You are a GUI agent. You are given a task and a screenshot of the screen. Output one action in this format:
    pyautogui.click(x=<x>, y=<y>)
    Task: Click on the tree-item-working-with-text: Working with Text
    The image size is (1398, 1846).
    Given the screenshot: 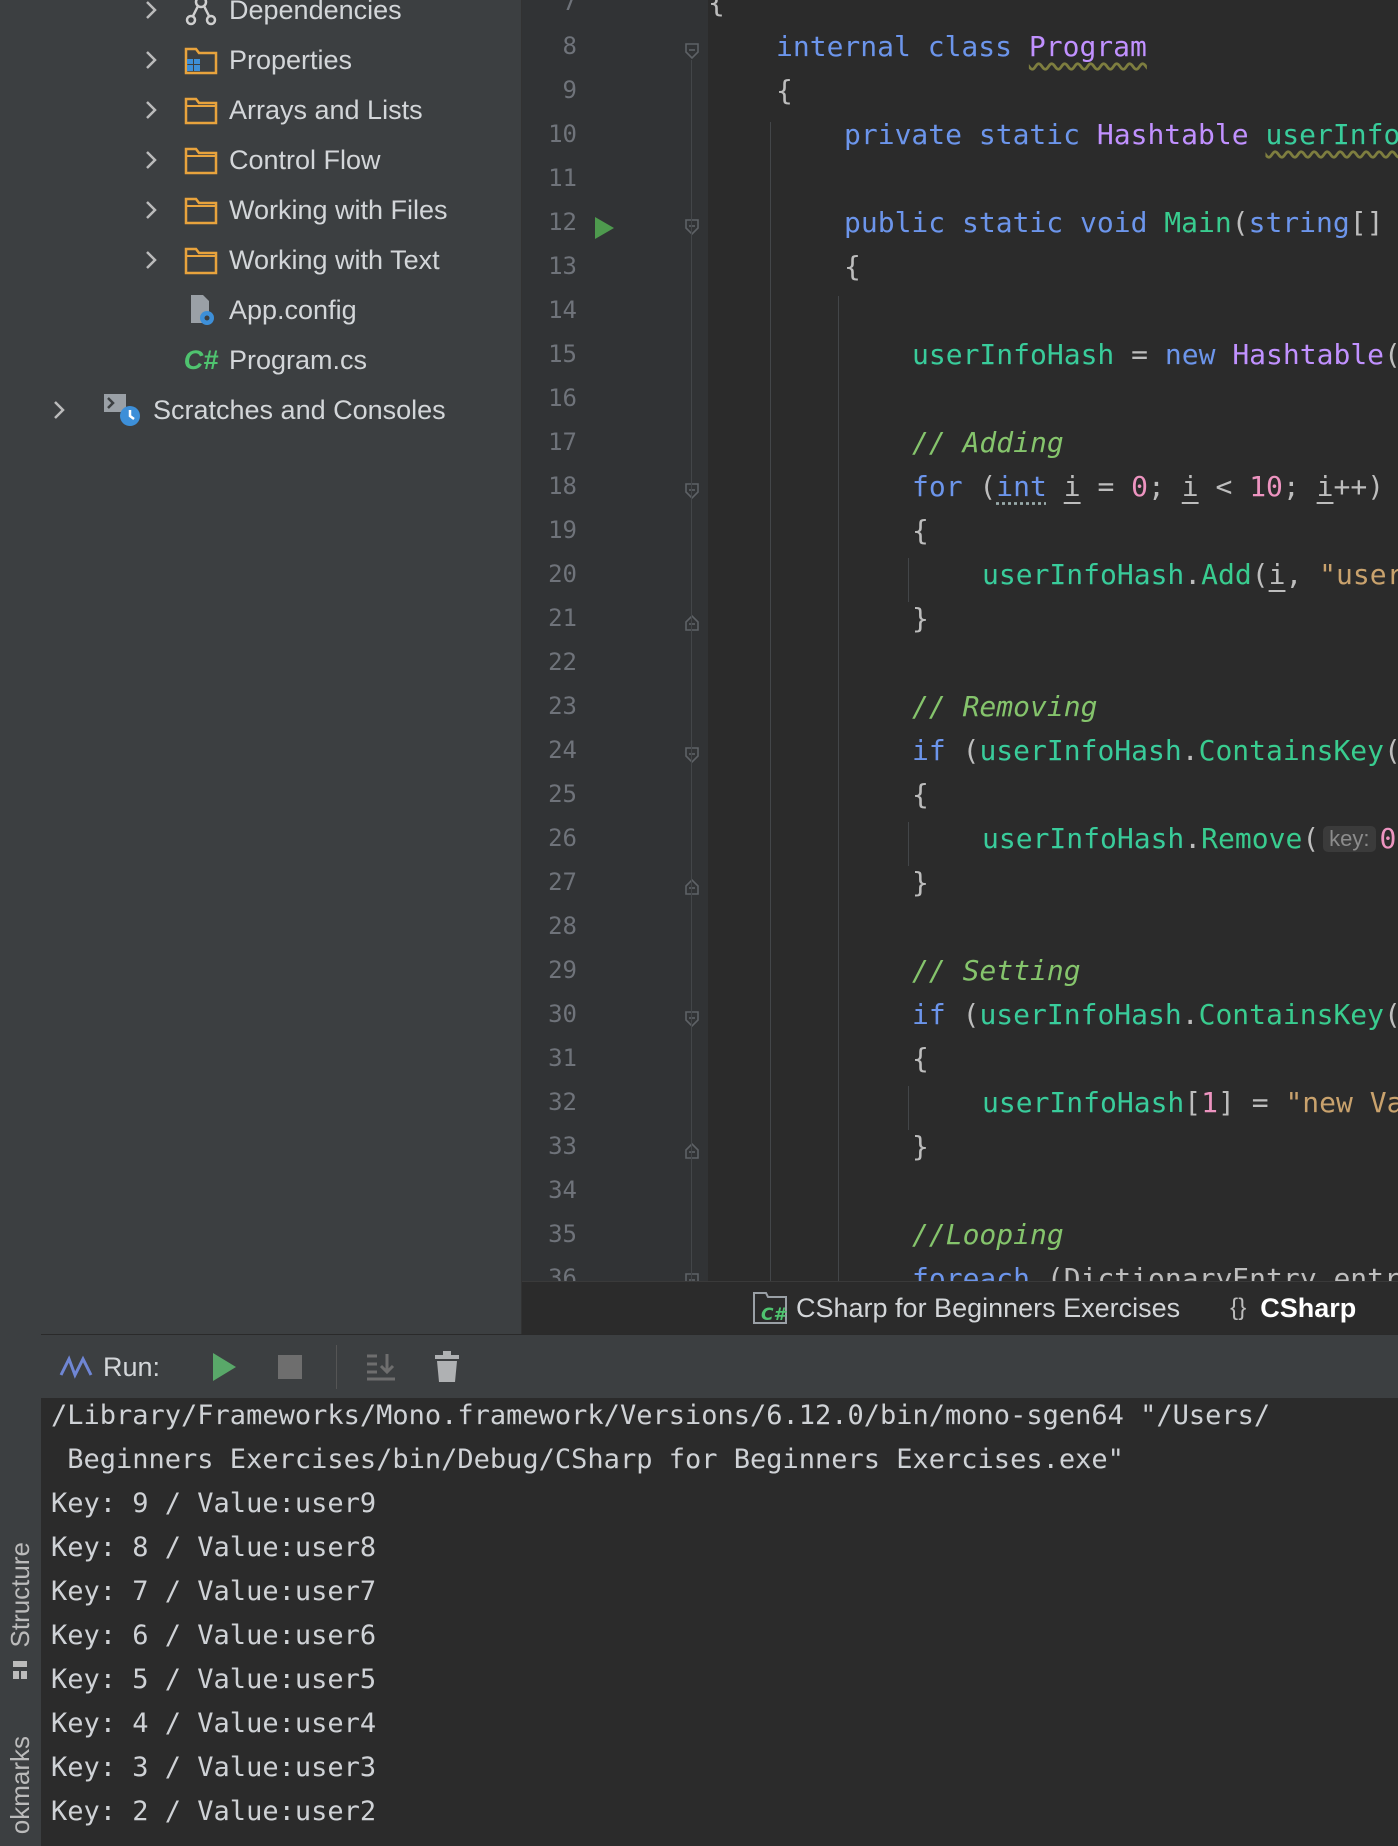 What is the action you would take?
    pyautogui.click(x=290, y=260)
    